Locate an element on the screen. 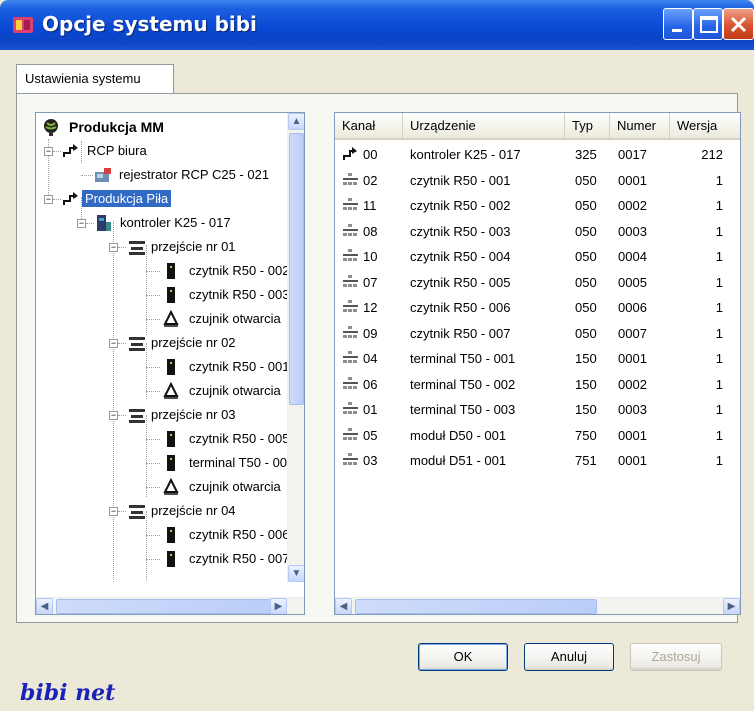 Image resolution: width=754 pixels, height=711 pixels. cell-kanal: 08 is located at coordinates (370, 231).